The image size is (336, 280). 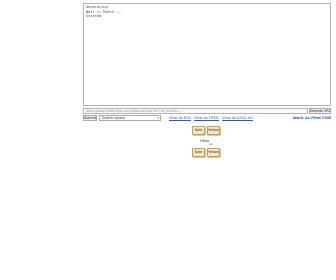 I want to click on layout-select-value: Switch layout, so click(x=113, y=118).